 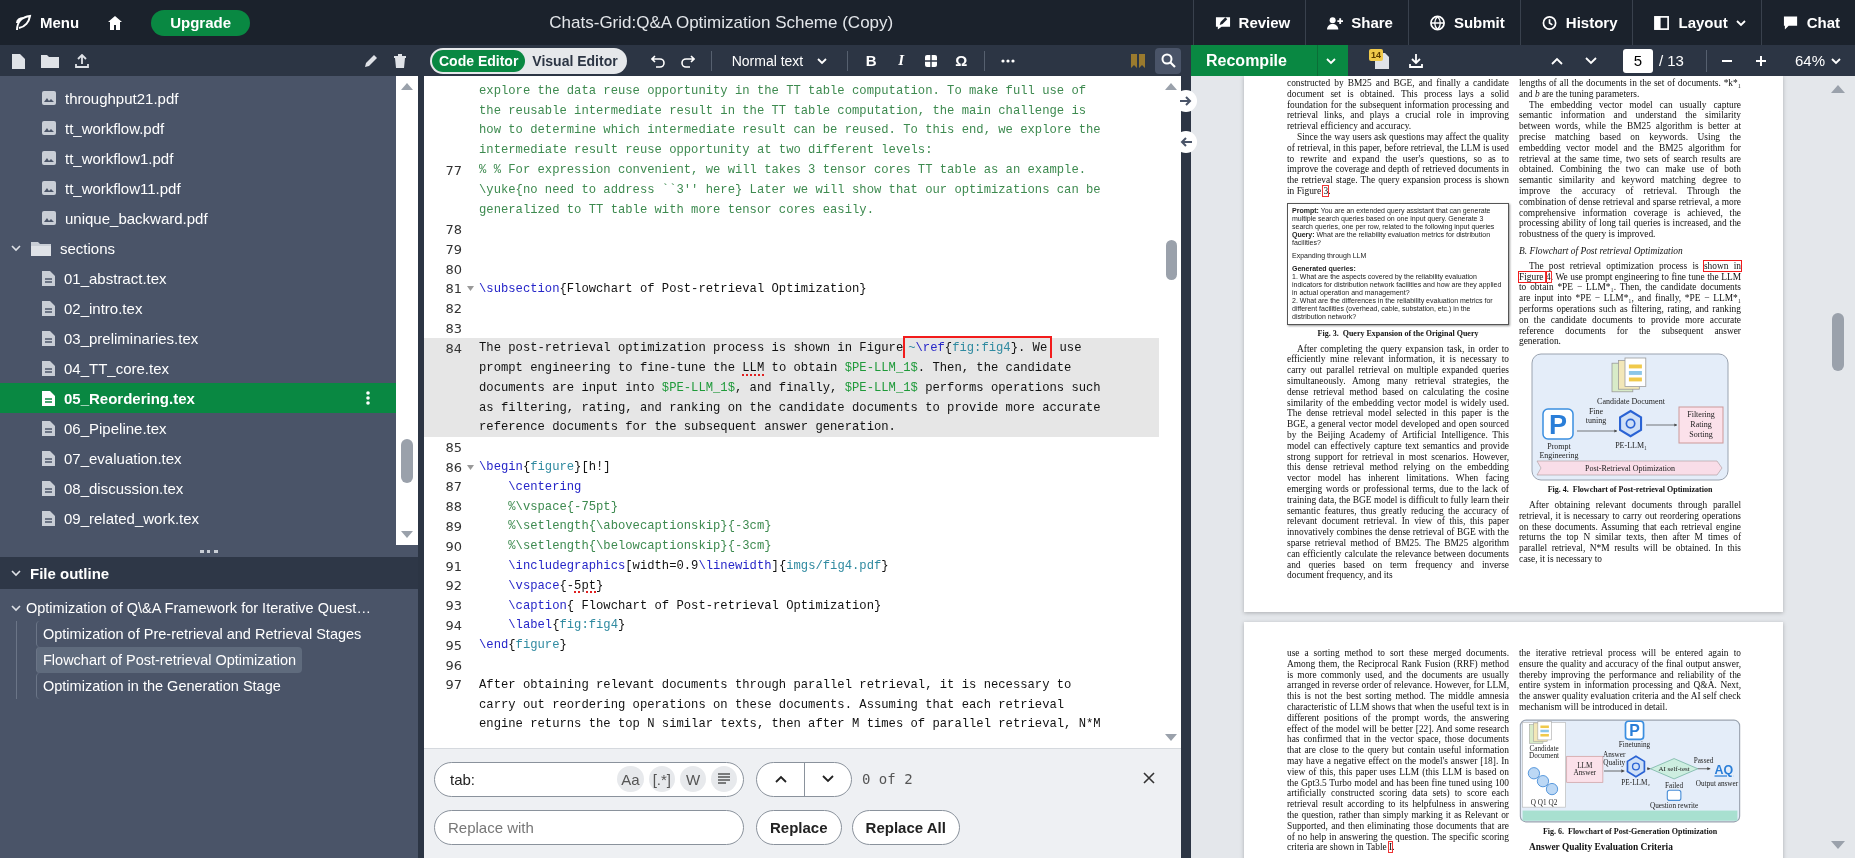 What do you see at coordinates (575, 60) in the screenshot?
I see `editor-mode-tab: Visual Editor` at bounding box center [575, 60].